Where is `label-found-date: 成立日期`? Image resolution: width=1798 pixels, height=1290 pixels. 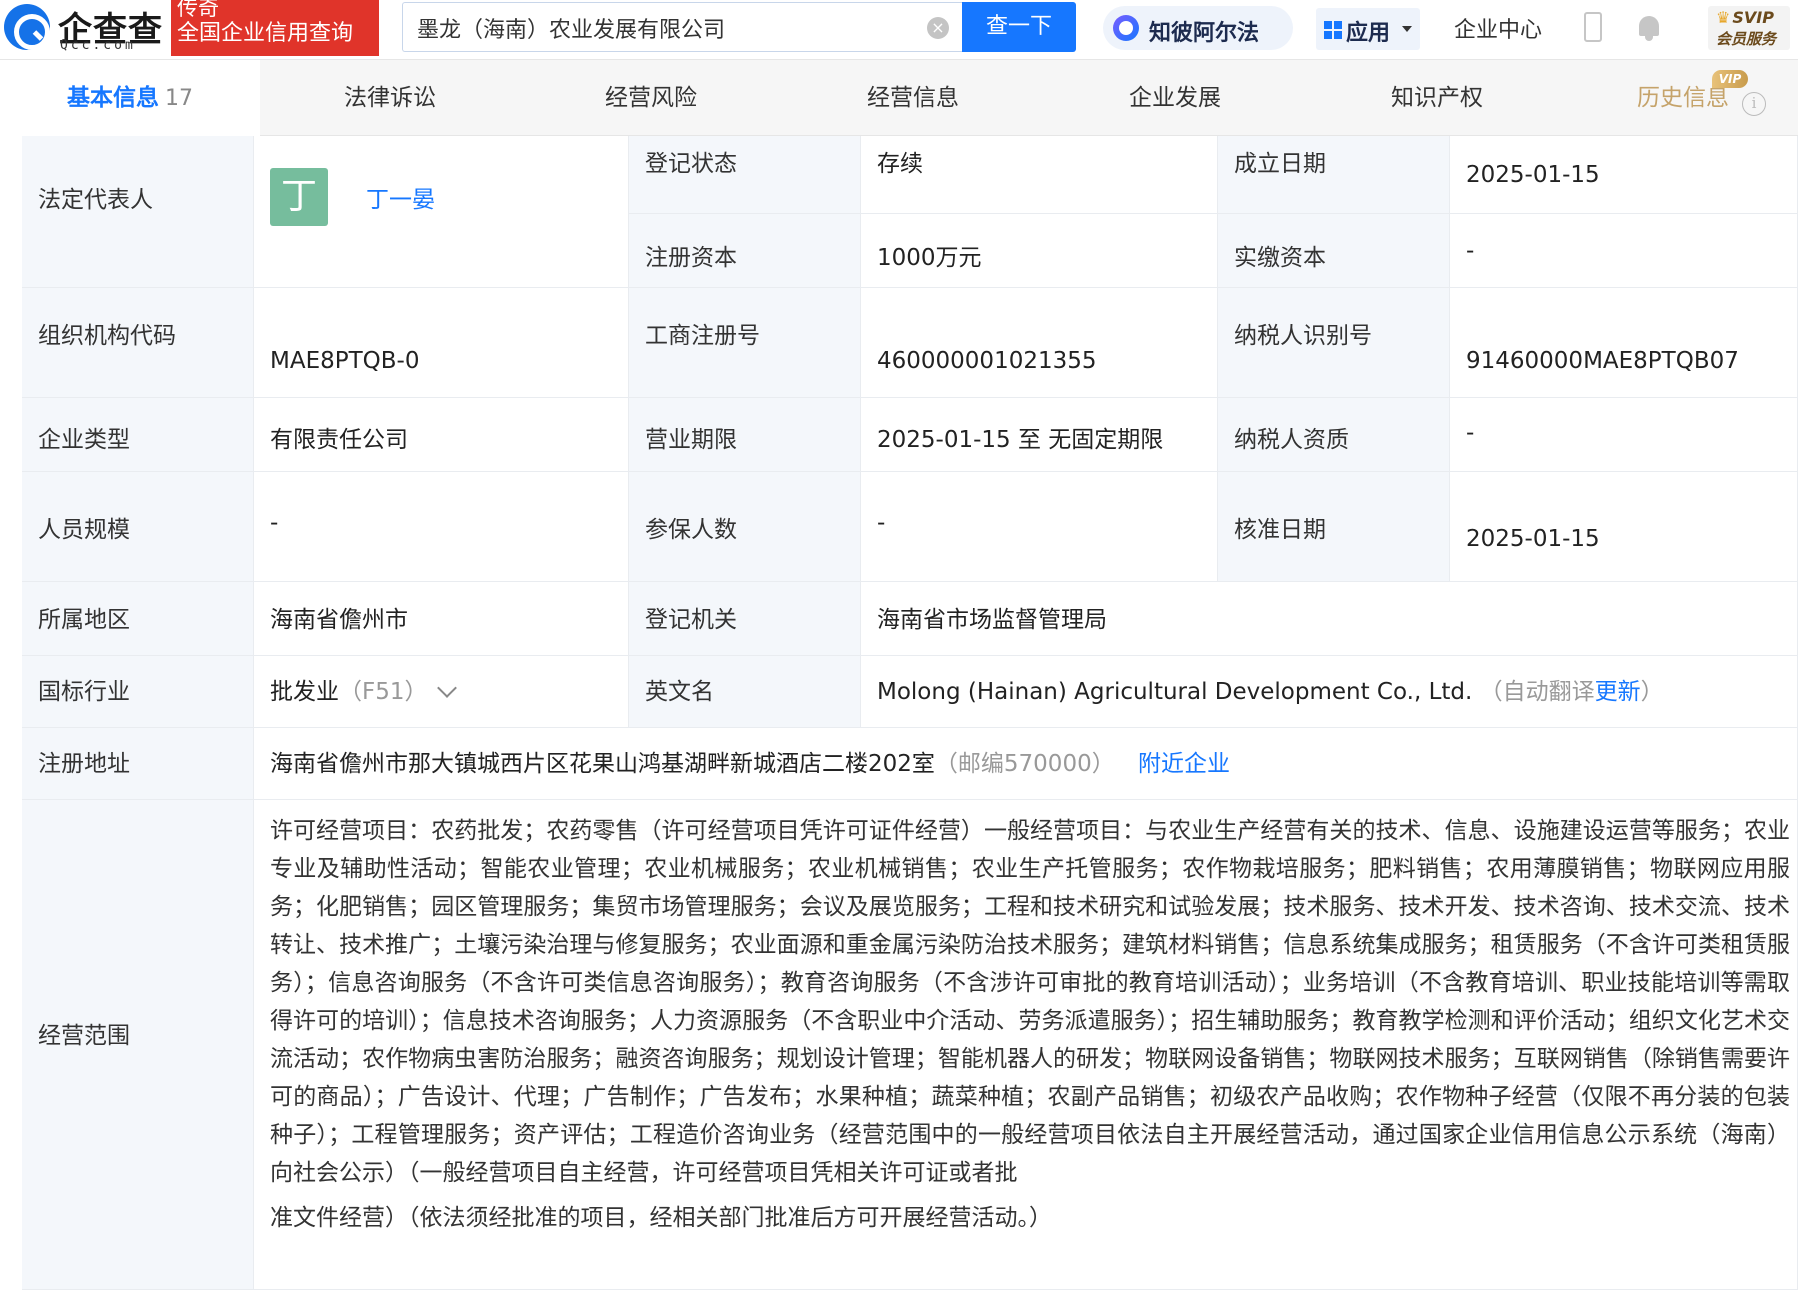
label-found-date: 成立日期 is located at coordinates (1334, 175).